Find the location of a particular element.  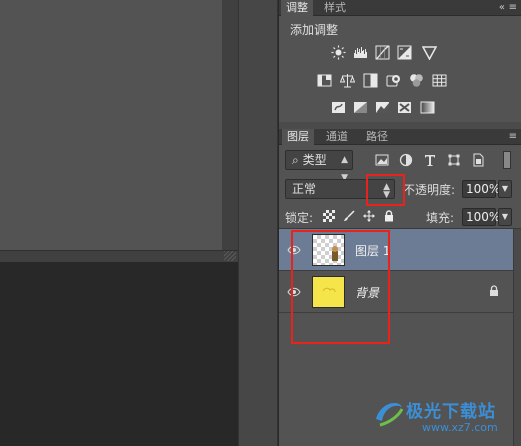

tab-layers: 图层 is located at coordinates (298, 137).